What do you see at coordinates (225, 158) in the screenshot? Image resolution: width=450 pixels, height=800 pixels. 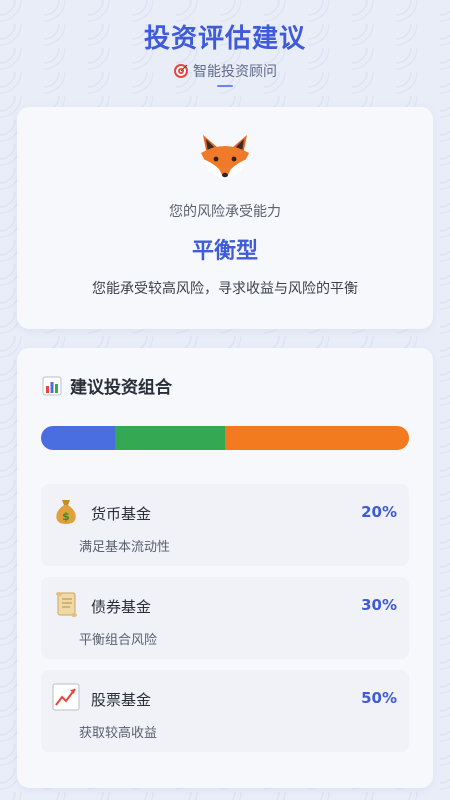 I see `fox-icon` at bounding box center [225, 158].